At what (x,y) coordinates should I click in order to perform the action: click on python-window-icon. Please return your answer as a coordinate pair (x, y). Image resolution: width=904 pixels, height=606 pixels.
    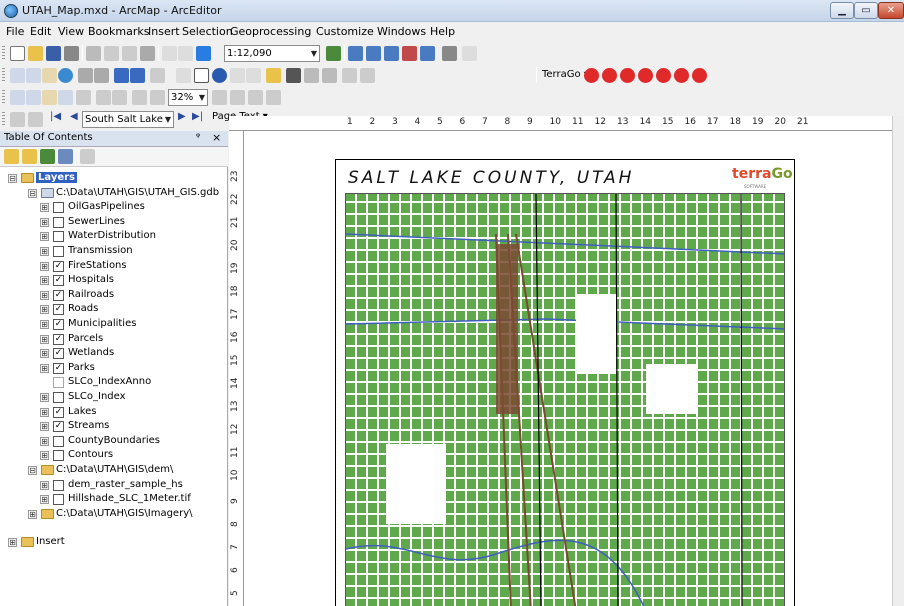
    Looking at the image, I should click on (427, 53).